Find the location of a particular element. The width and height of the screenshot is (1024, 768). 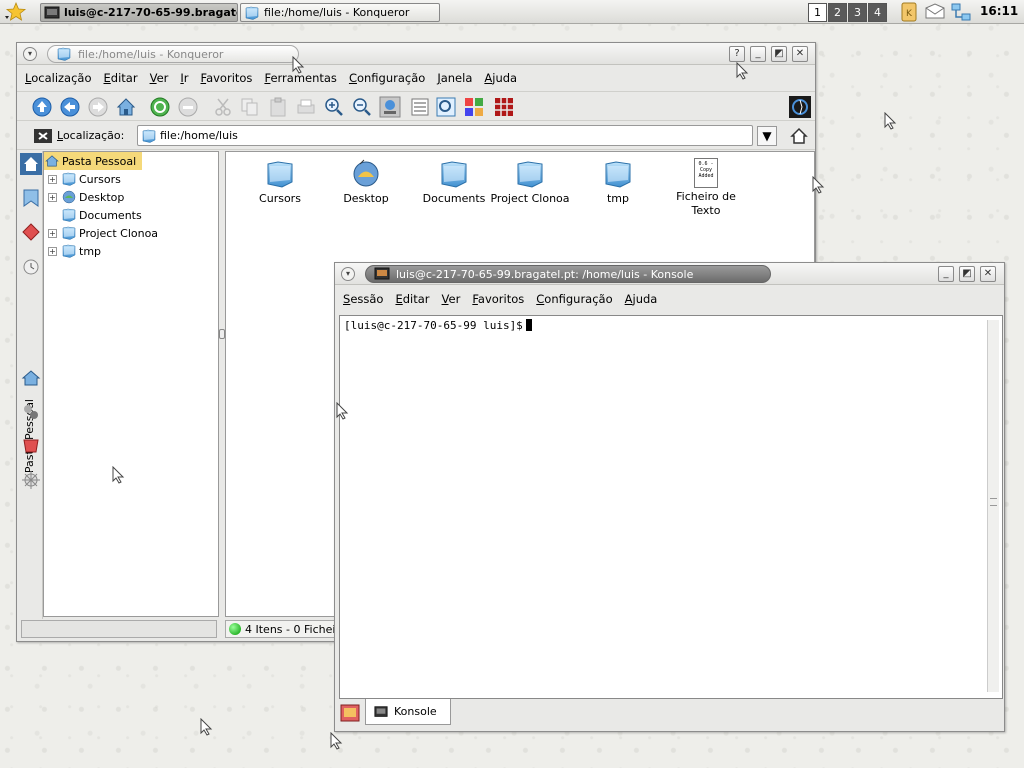

menu-janela: Janela is located at coordinates (454, 78).